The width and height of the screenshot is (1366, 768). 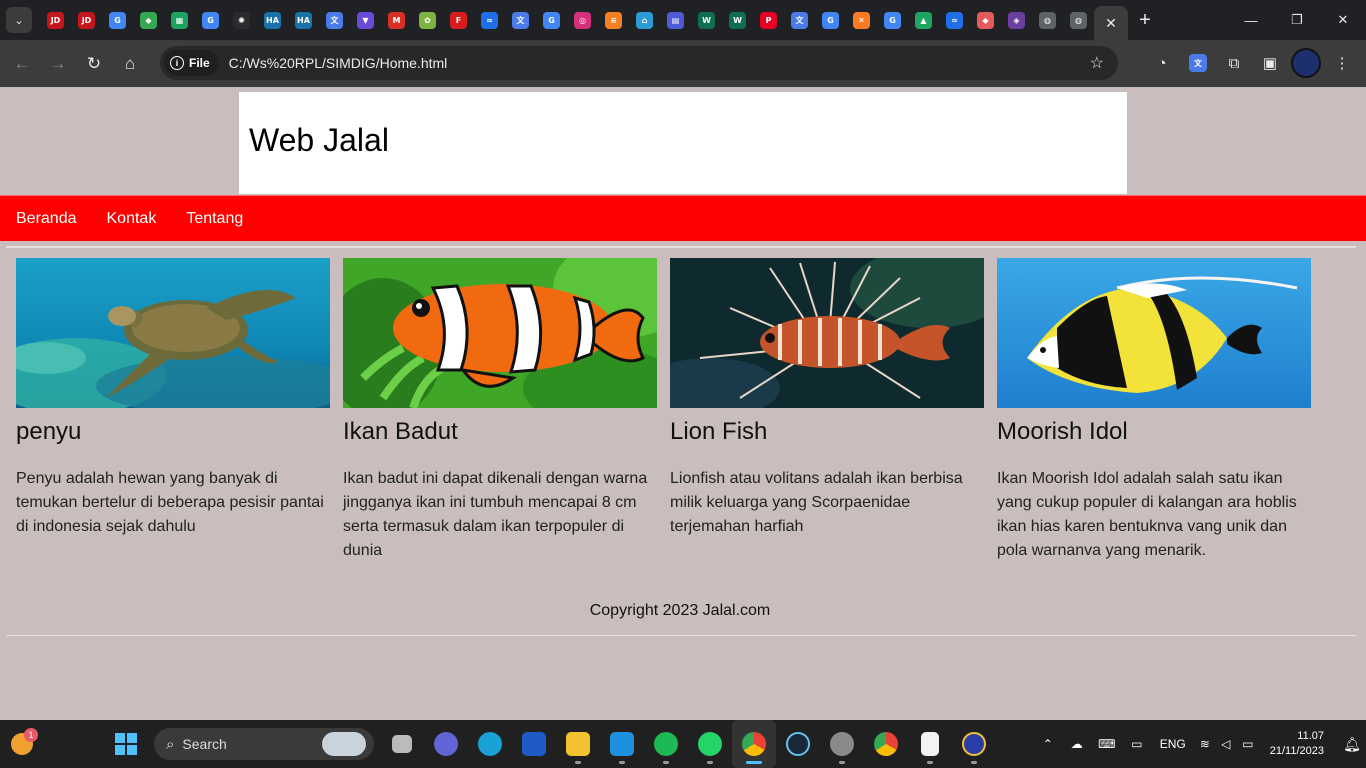 I want to click on taskbar-app-spotify, so click(x=666, y=744).